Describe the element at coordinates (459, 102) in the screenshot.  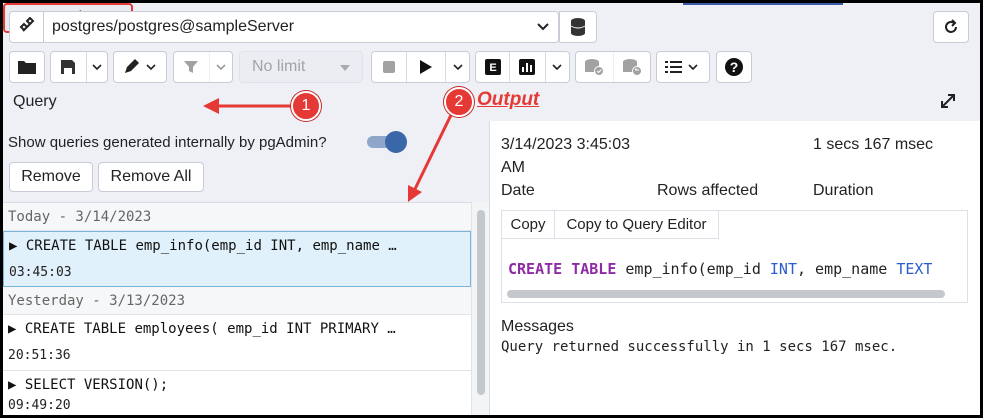
I see `annotation-badge-2: 2` at that location.